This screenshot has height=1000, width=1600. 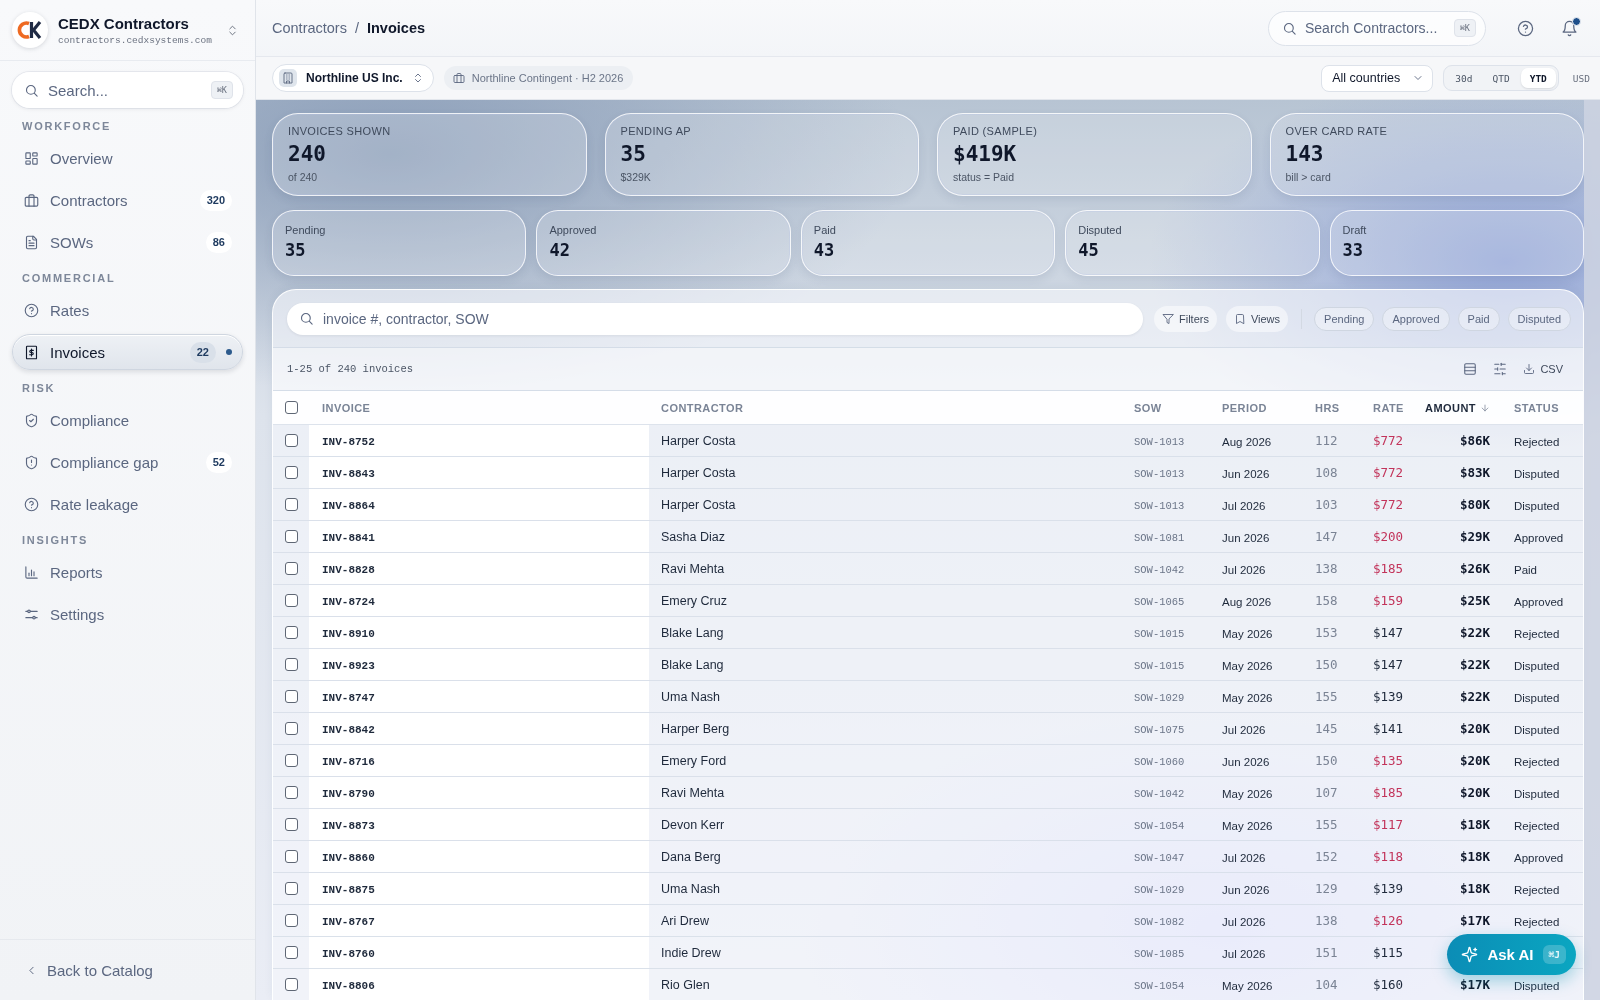 What do you see at coordinates (127, 242) in the screenshot?
I see `nav-item: SOWs 86` at bounding box center [127, 242].